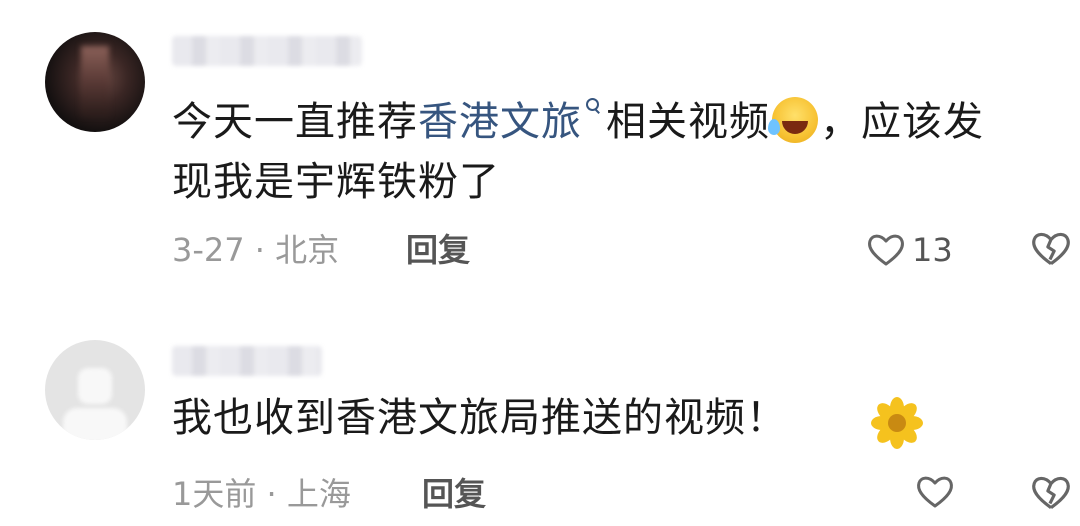  What do you see at coordinates (95, 386) in the screenshot?
I see `avatar-head` at bounding box center [95, 386].